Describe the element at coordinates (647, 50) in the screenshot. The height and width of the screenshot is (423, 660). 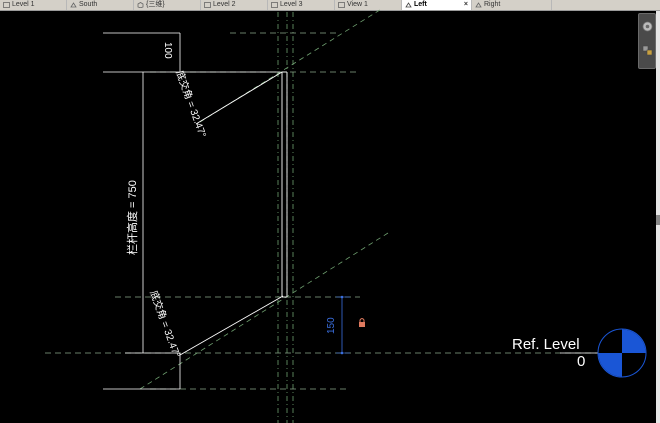
I see `zoom-icon` at that location.